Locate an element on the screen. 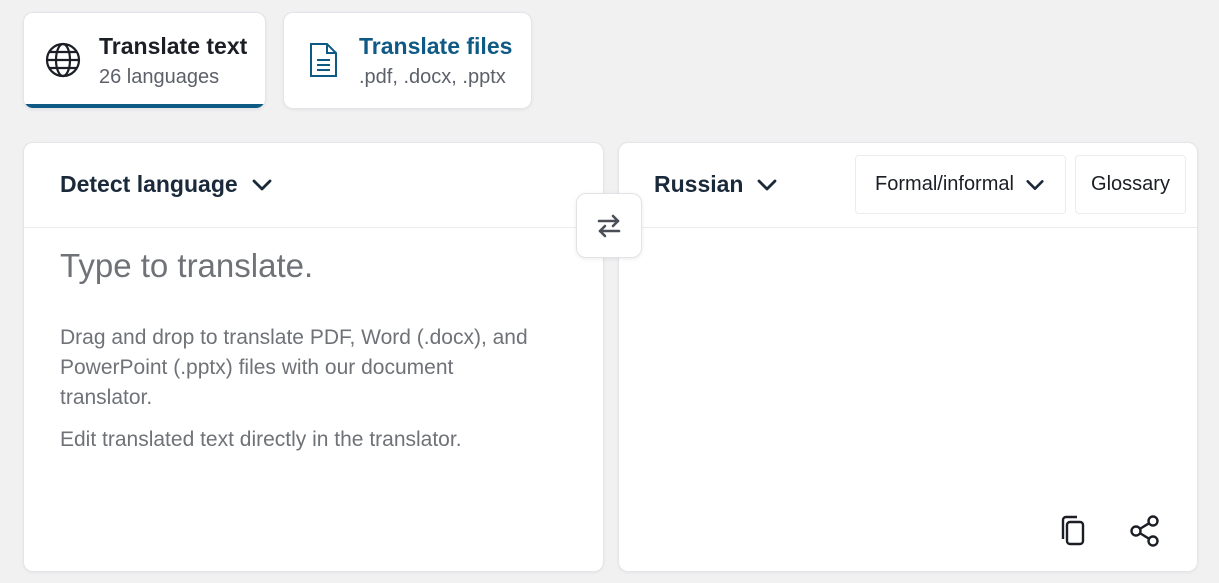 Image resolution: width=1219 pixels, height=583 pixels. source-text-input: Type to translate. is located at coordinates (320, 266).